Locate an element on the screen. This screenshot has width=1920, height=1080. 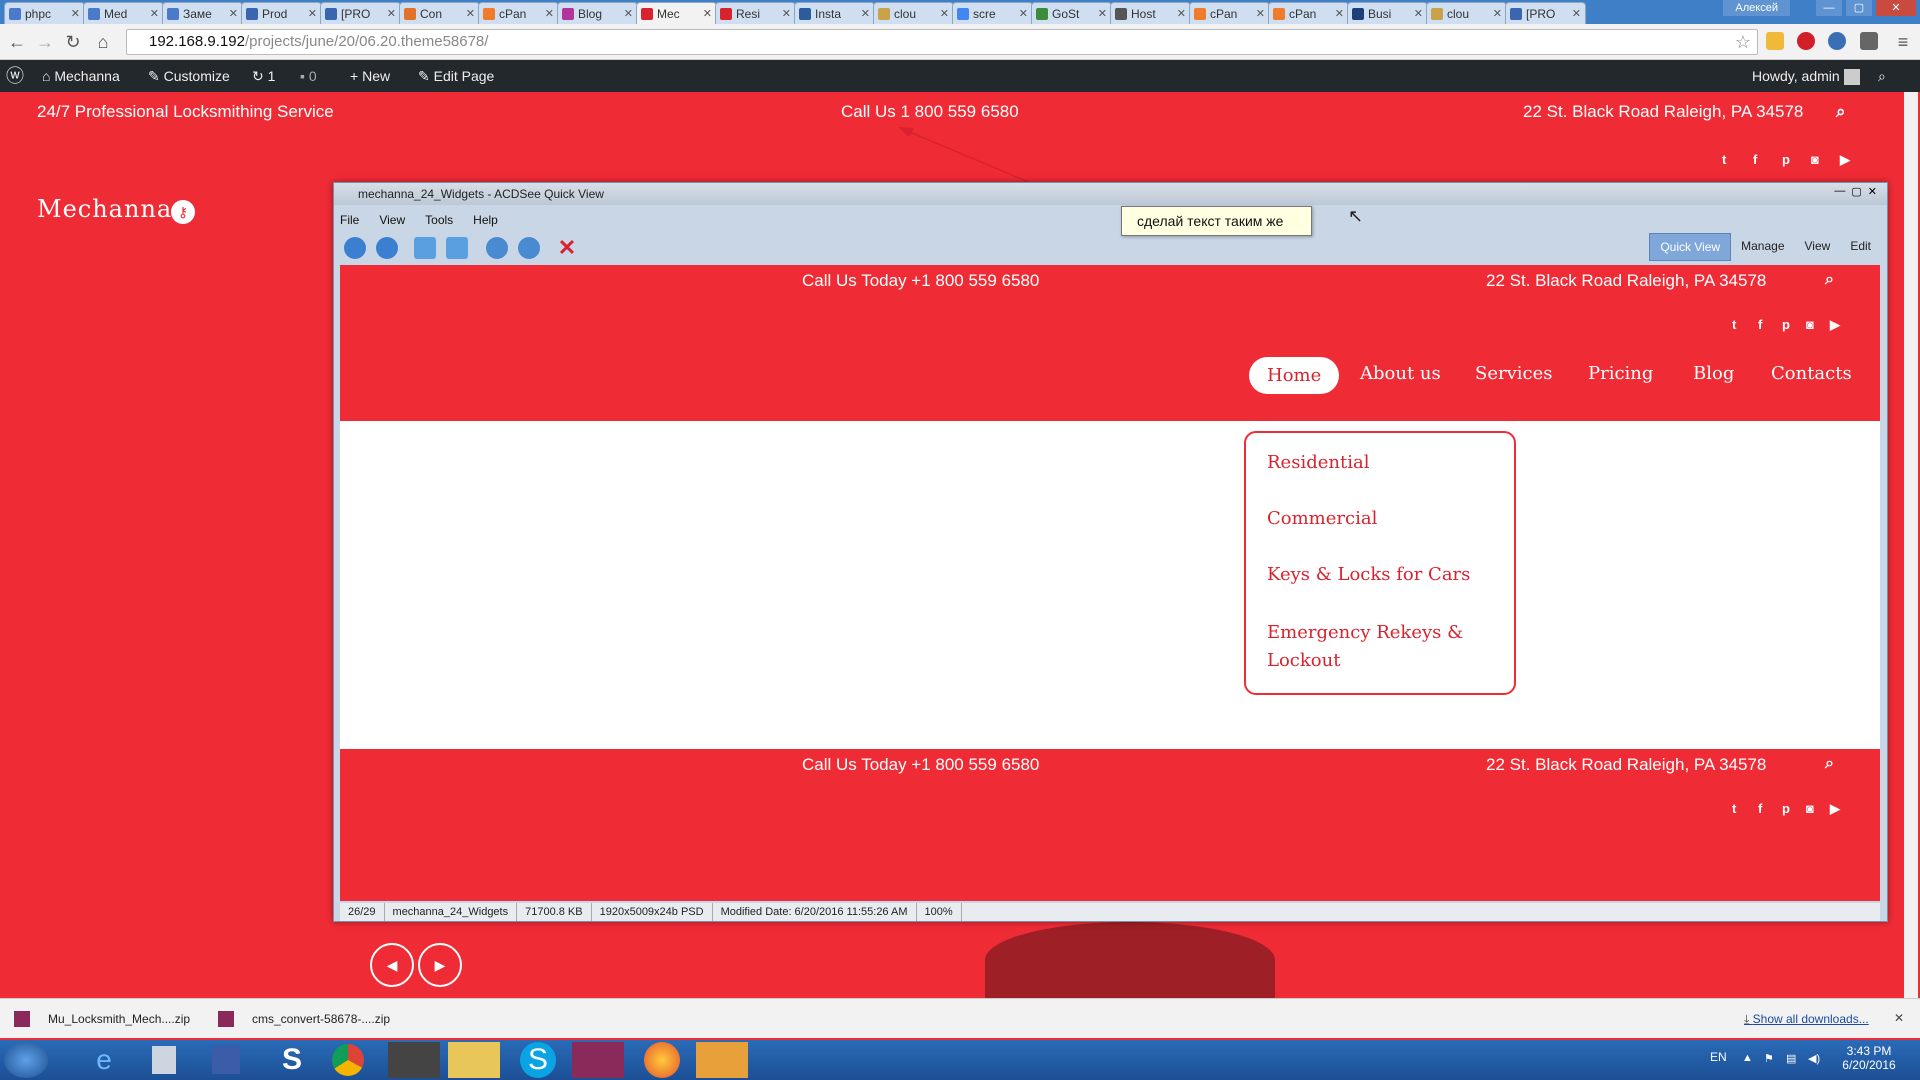
mode-manage: Manage is located at coordinates (1762, 247).